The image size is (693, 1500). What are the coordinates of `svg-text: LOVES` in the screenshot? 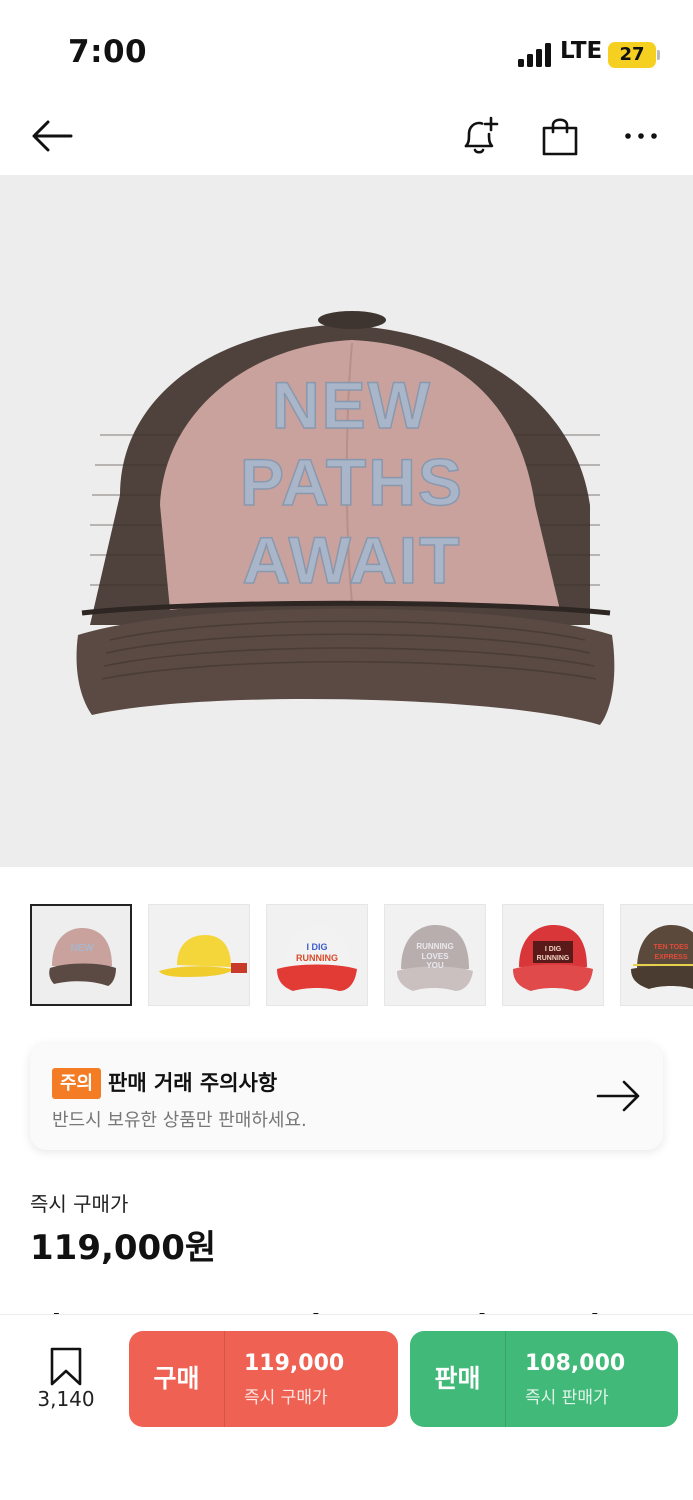 It's located at (435, 956).